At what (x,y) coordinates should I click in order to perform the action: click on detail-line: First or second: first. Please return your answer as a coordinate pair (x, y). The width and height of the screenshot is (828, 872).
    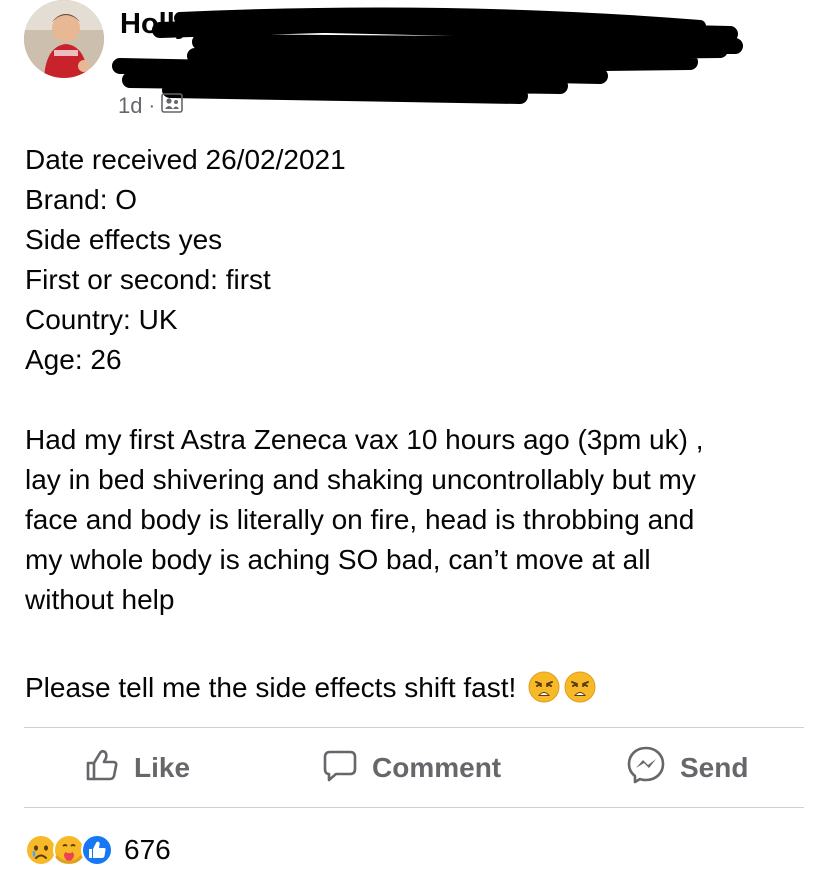
    Looking at the image, I should click on (148, 279).